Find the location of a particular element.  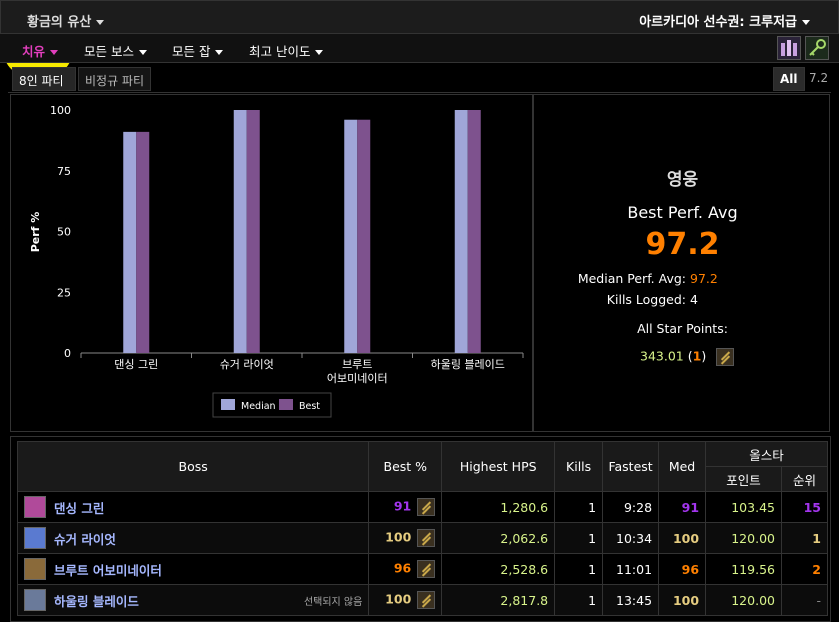

header-med: Med is located at coordinates (682, 466).